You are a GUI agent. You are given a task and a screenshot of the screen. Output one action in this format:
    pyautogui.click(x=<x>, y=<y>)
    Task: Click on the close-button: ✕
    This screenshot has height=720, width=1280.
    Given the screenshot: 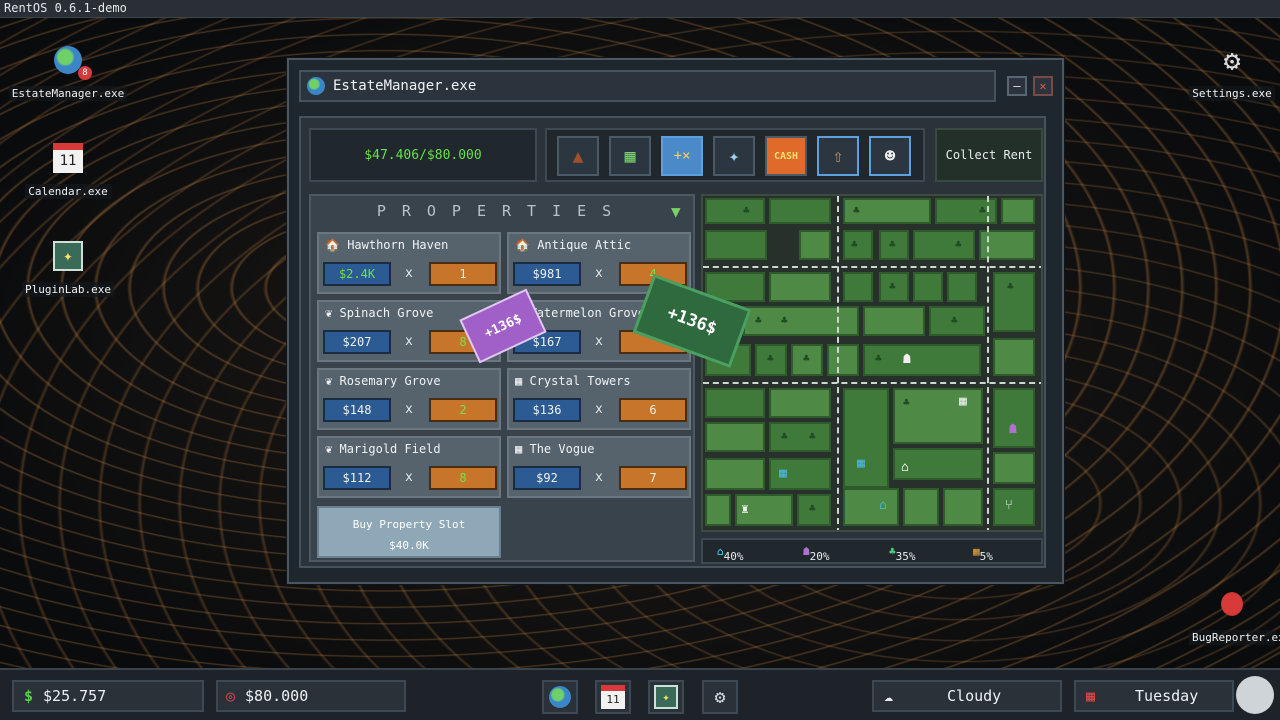 What is the action you would take?
    pyautogui.click(x=1043, y=86)
    